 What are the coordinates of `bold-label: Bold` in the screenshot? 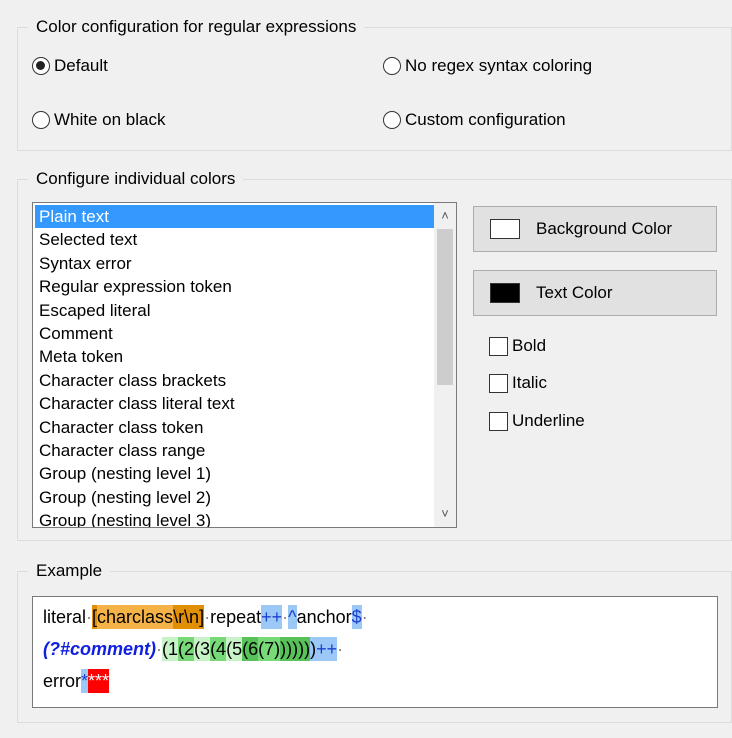 It's located at (529, 345).